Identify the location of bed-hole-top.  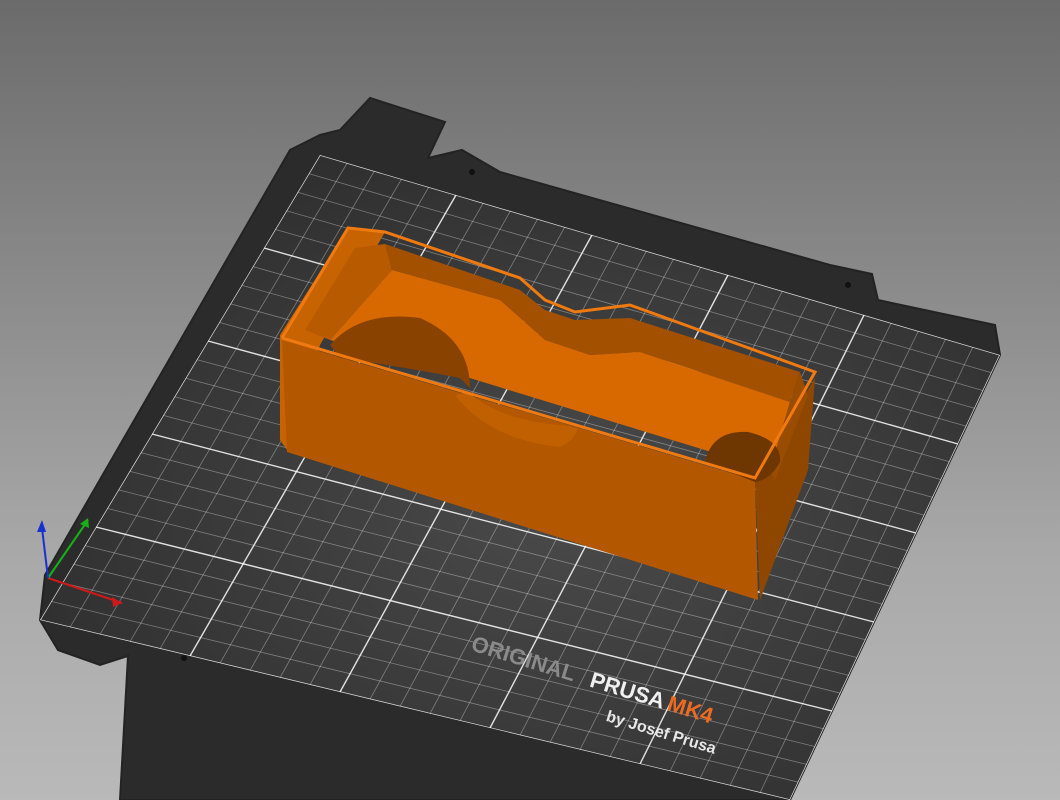
(472, 172).